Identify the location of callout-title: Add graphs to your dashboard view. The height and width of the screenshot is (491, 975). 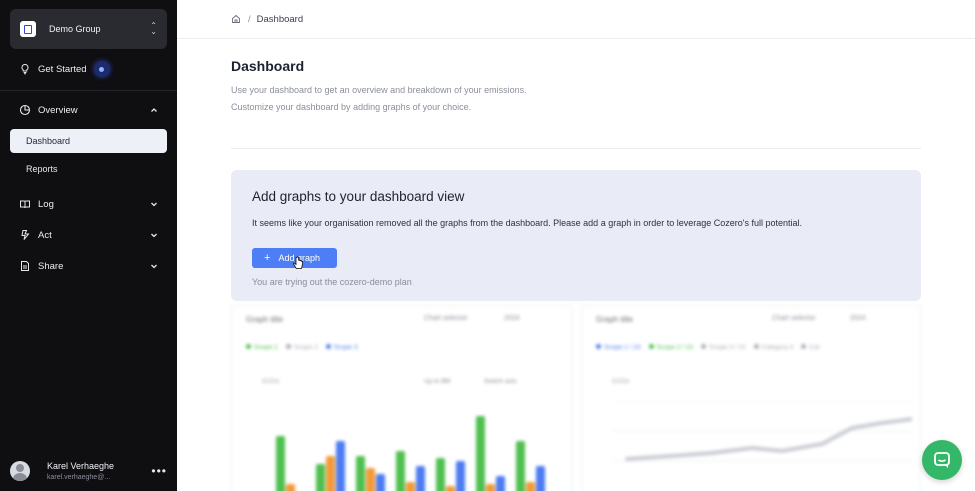
(358, 196).